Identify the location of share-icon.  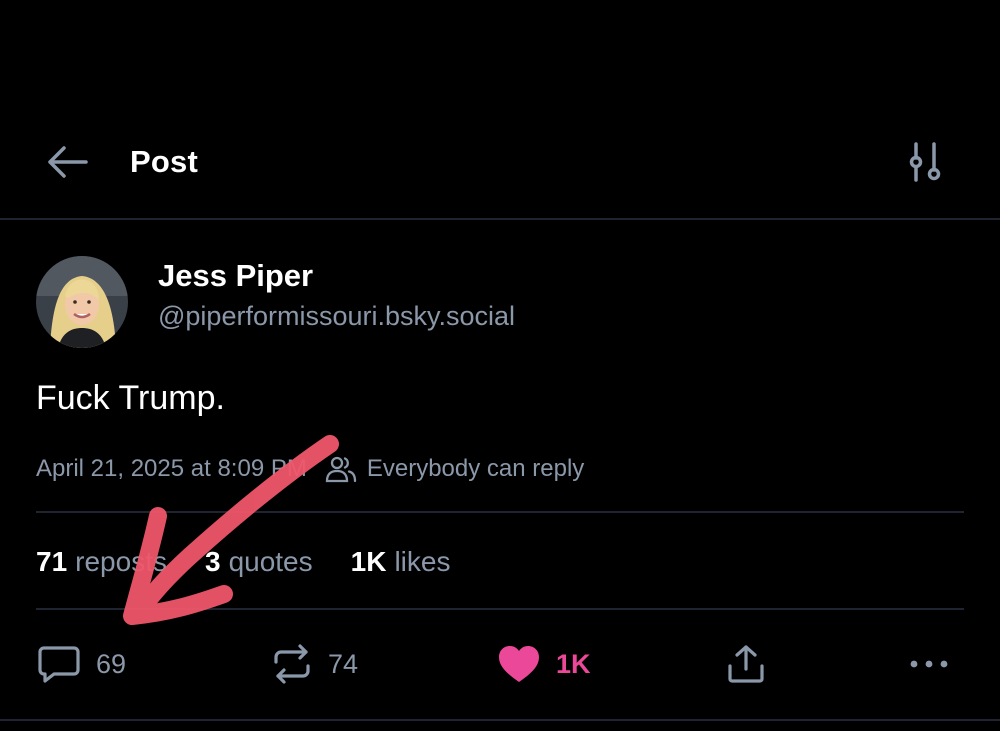
(746, 664).